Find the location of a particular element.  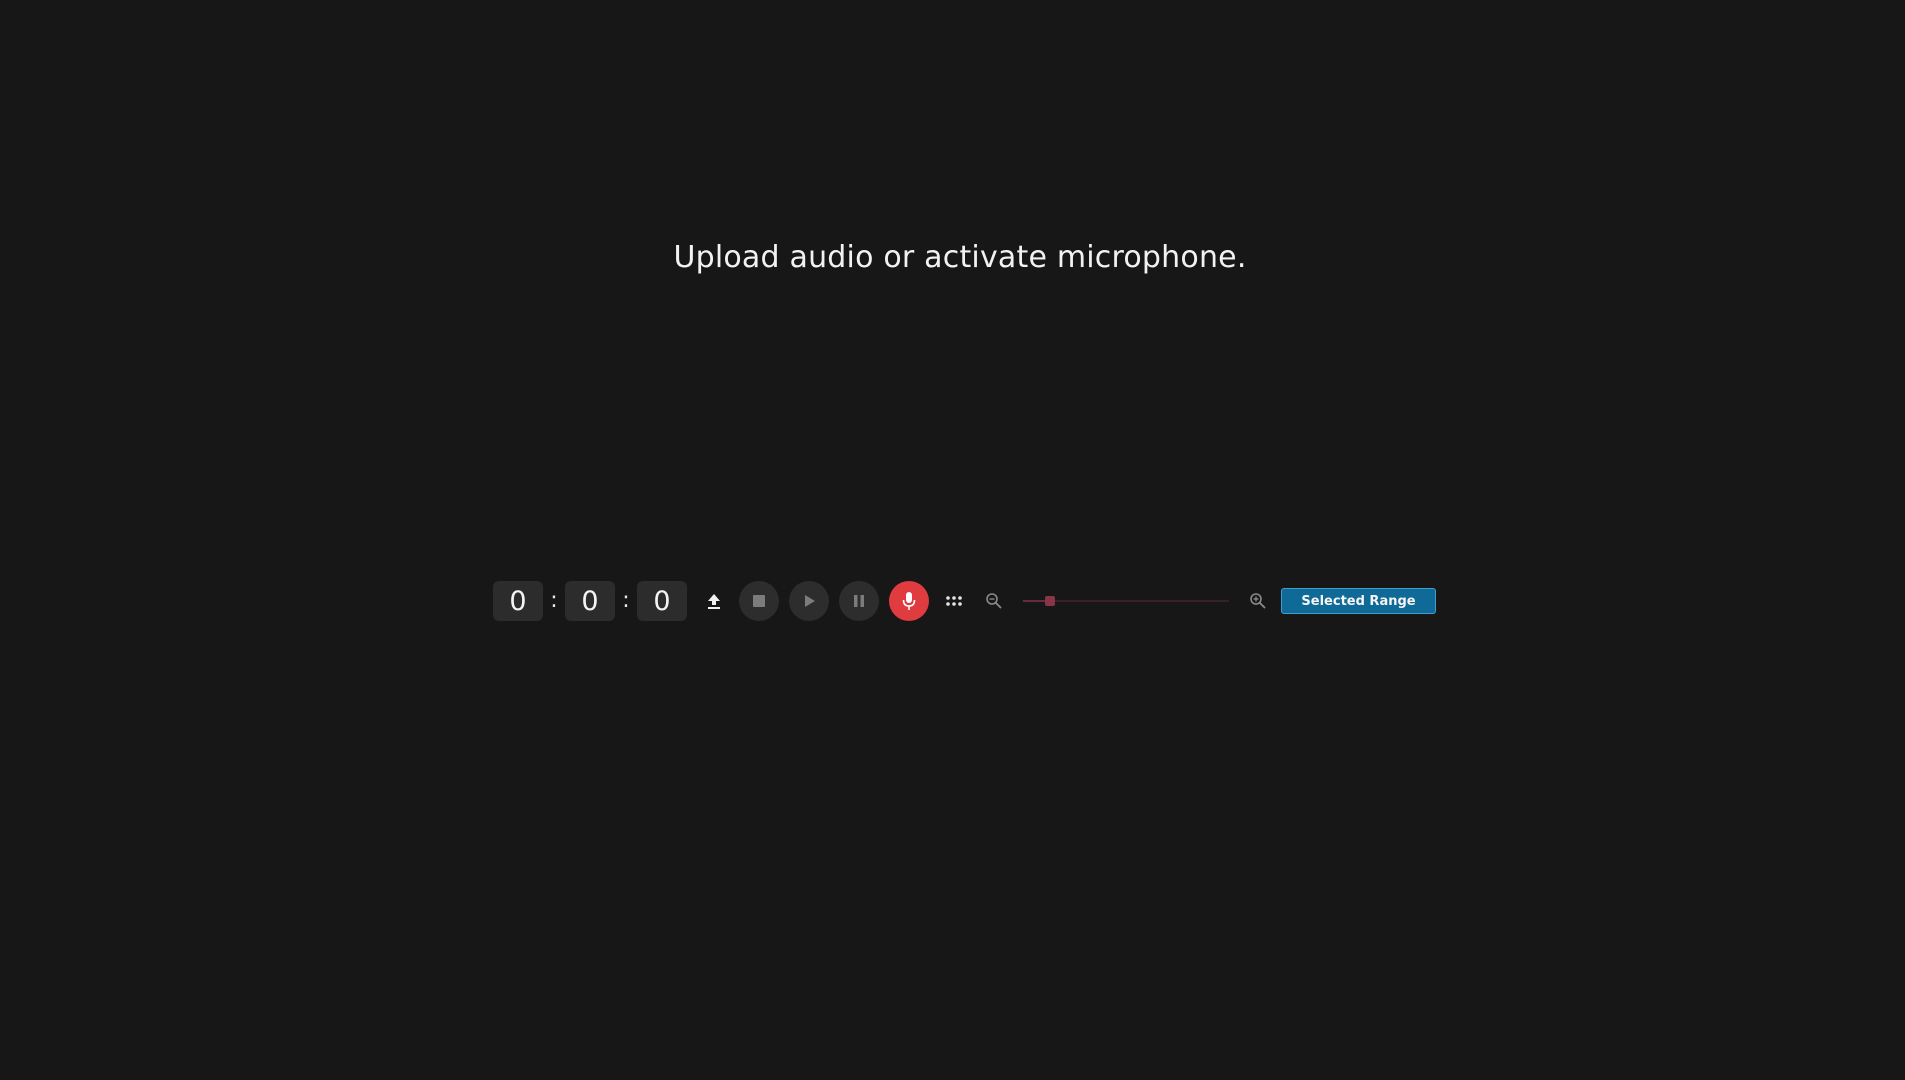

zoom-in-button is located at coordinates (1258, 601).